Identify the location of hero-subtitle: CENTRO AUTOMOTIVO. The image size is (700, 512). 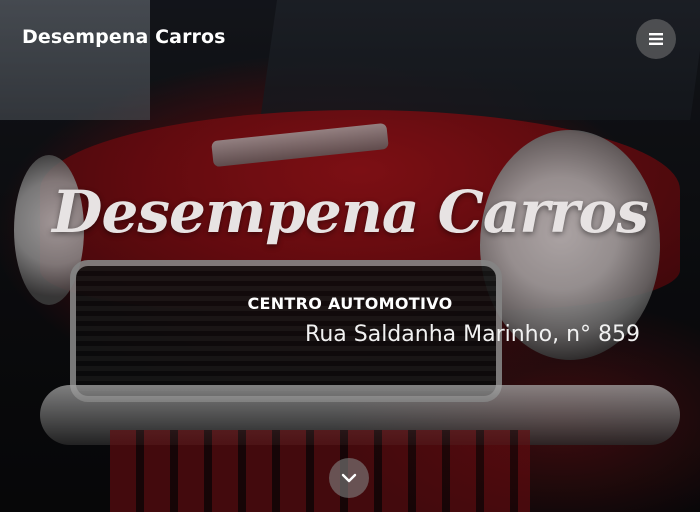
(350, 303).